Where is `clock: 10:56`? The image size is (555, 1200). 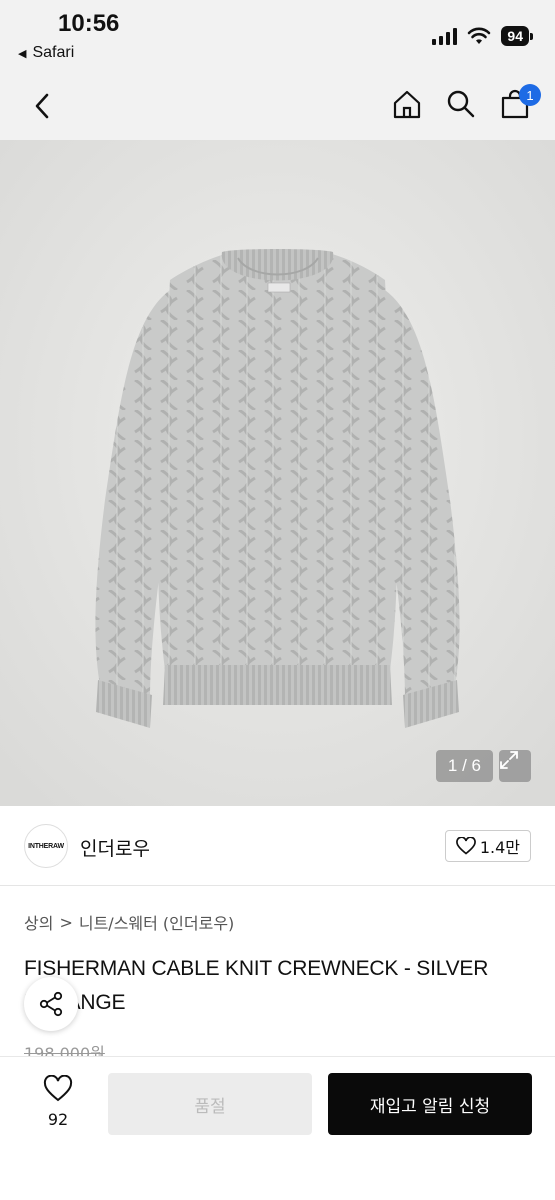 clock: 10:56 is located at coordinates (89, 23).